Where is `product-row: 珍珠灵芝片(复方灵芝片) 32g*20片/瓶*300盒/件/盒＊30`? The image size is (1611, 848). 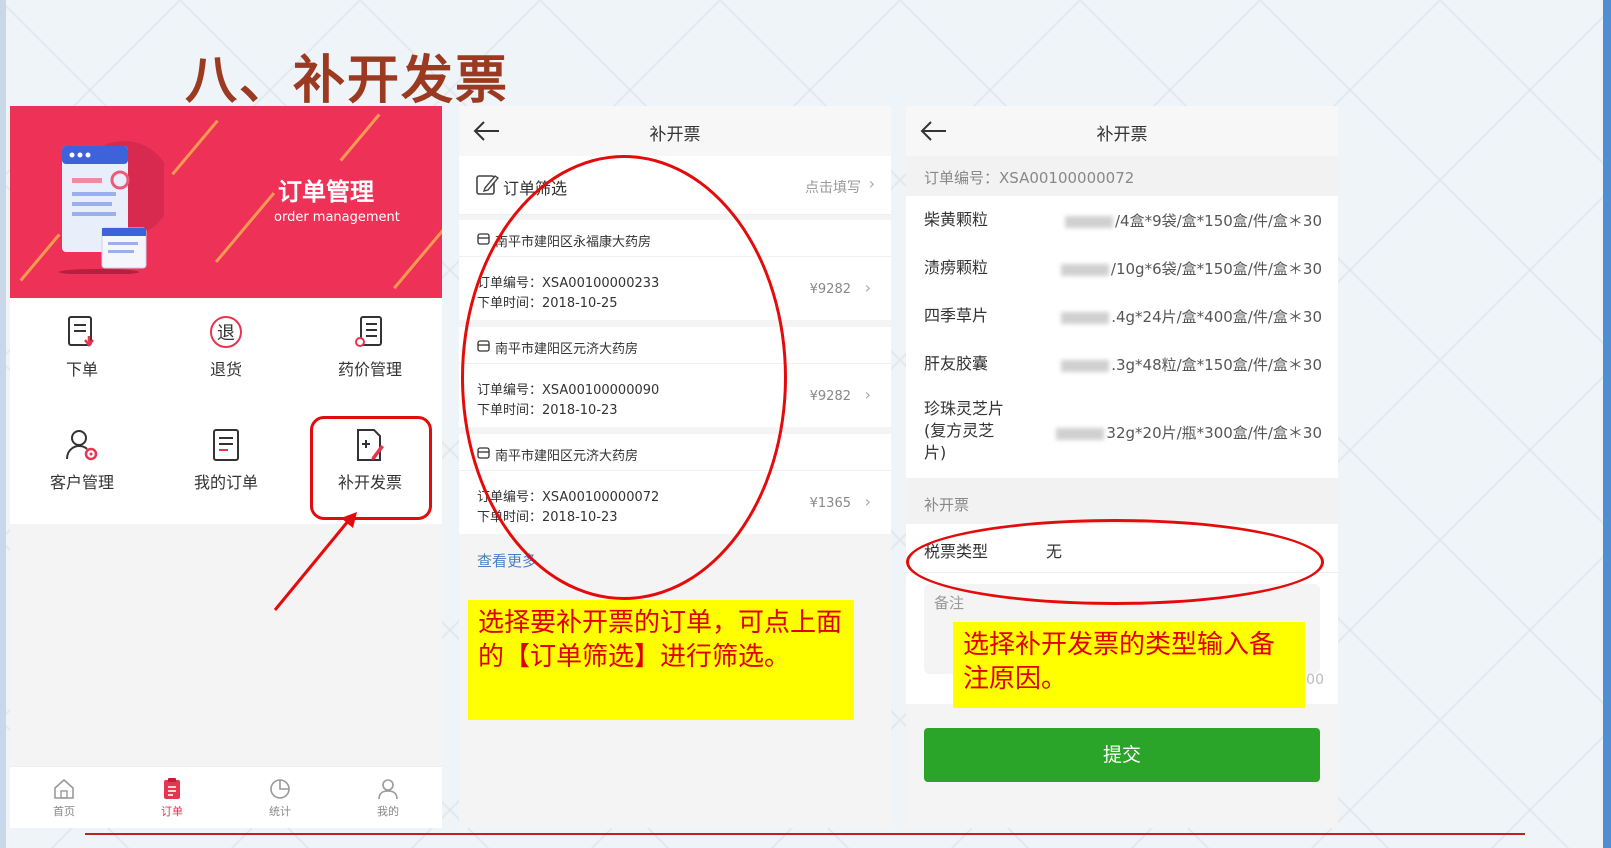
product-row: 珍珠灵芝片(复方灵芝片) 32g*20片/瓶*300盒/件/盒＊30 is located at coordinates (1122, 433).